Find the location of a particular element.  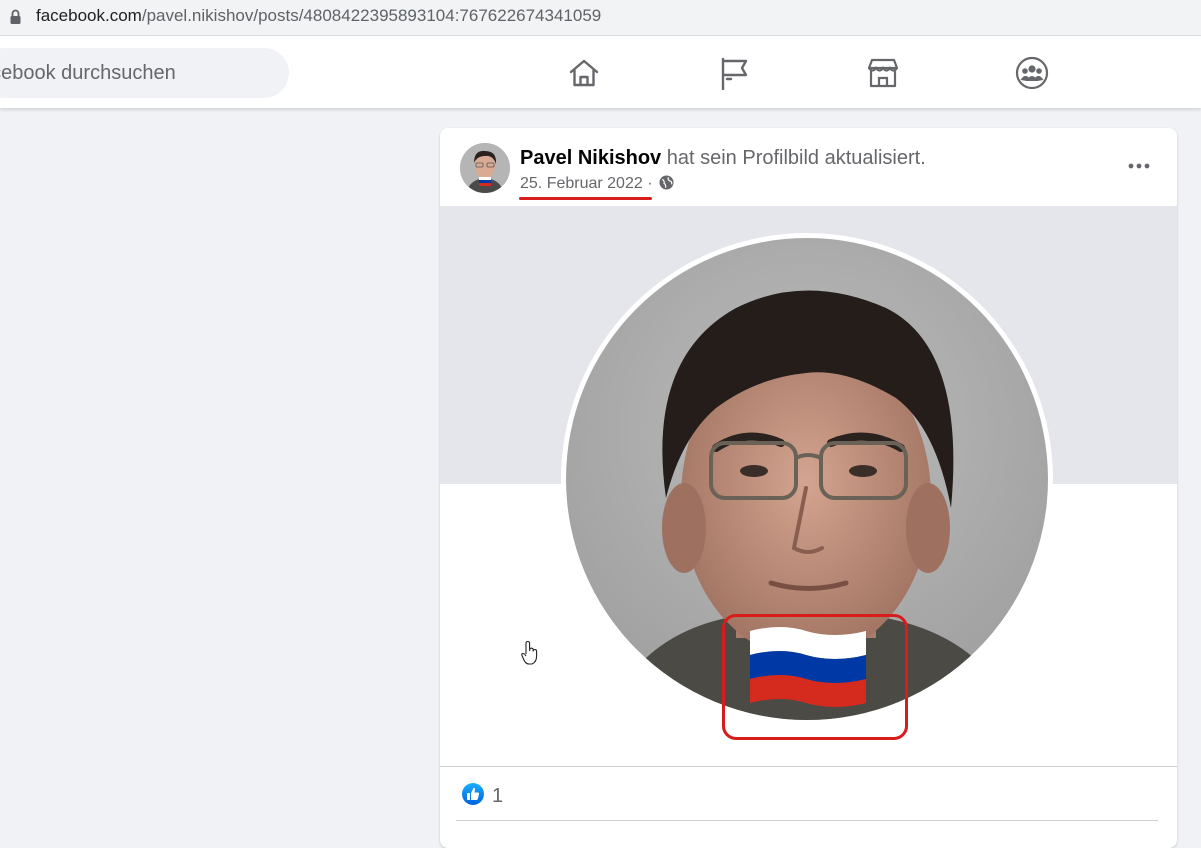

facebook-top-nav: acebook durchsuchen is located at coordinates (600, 72).